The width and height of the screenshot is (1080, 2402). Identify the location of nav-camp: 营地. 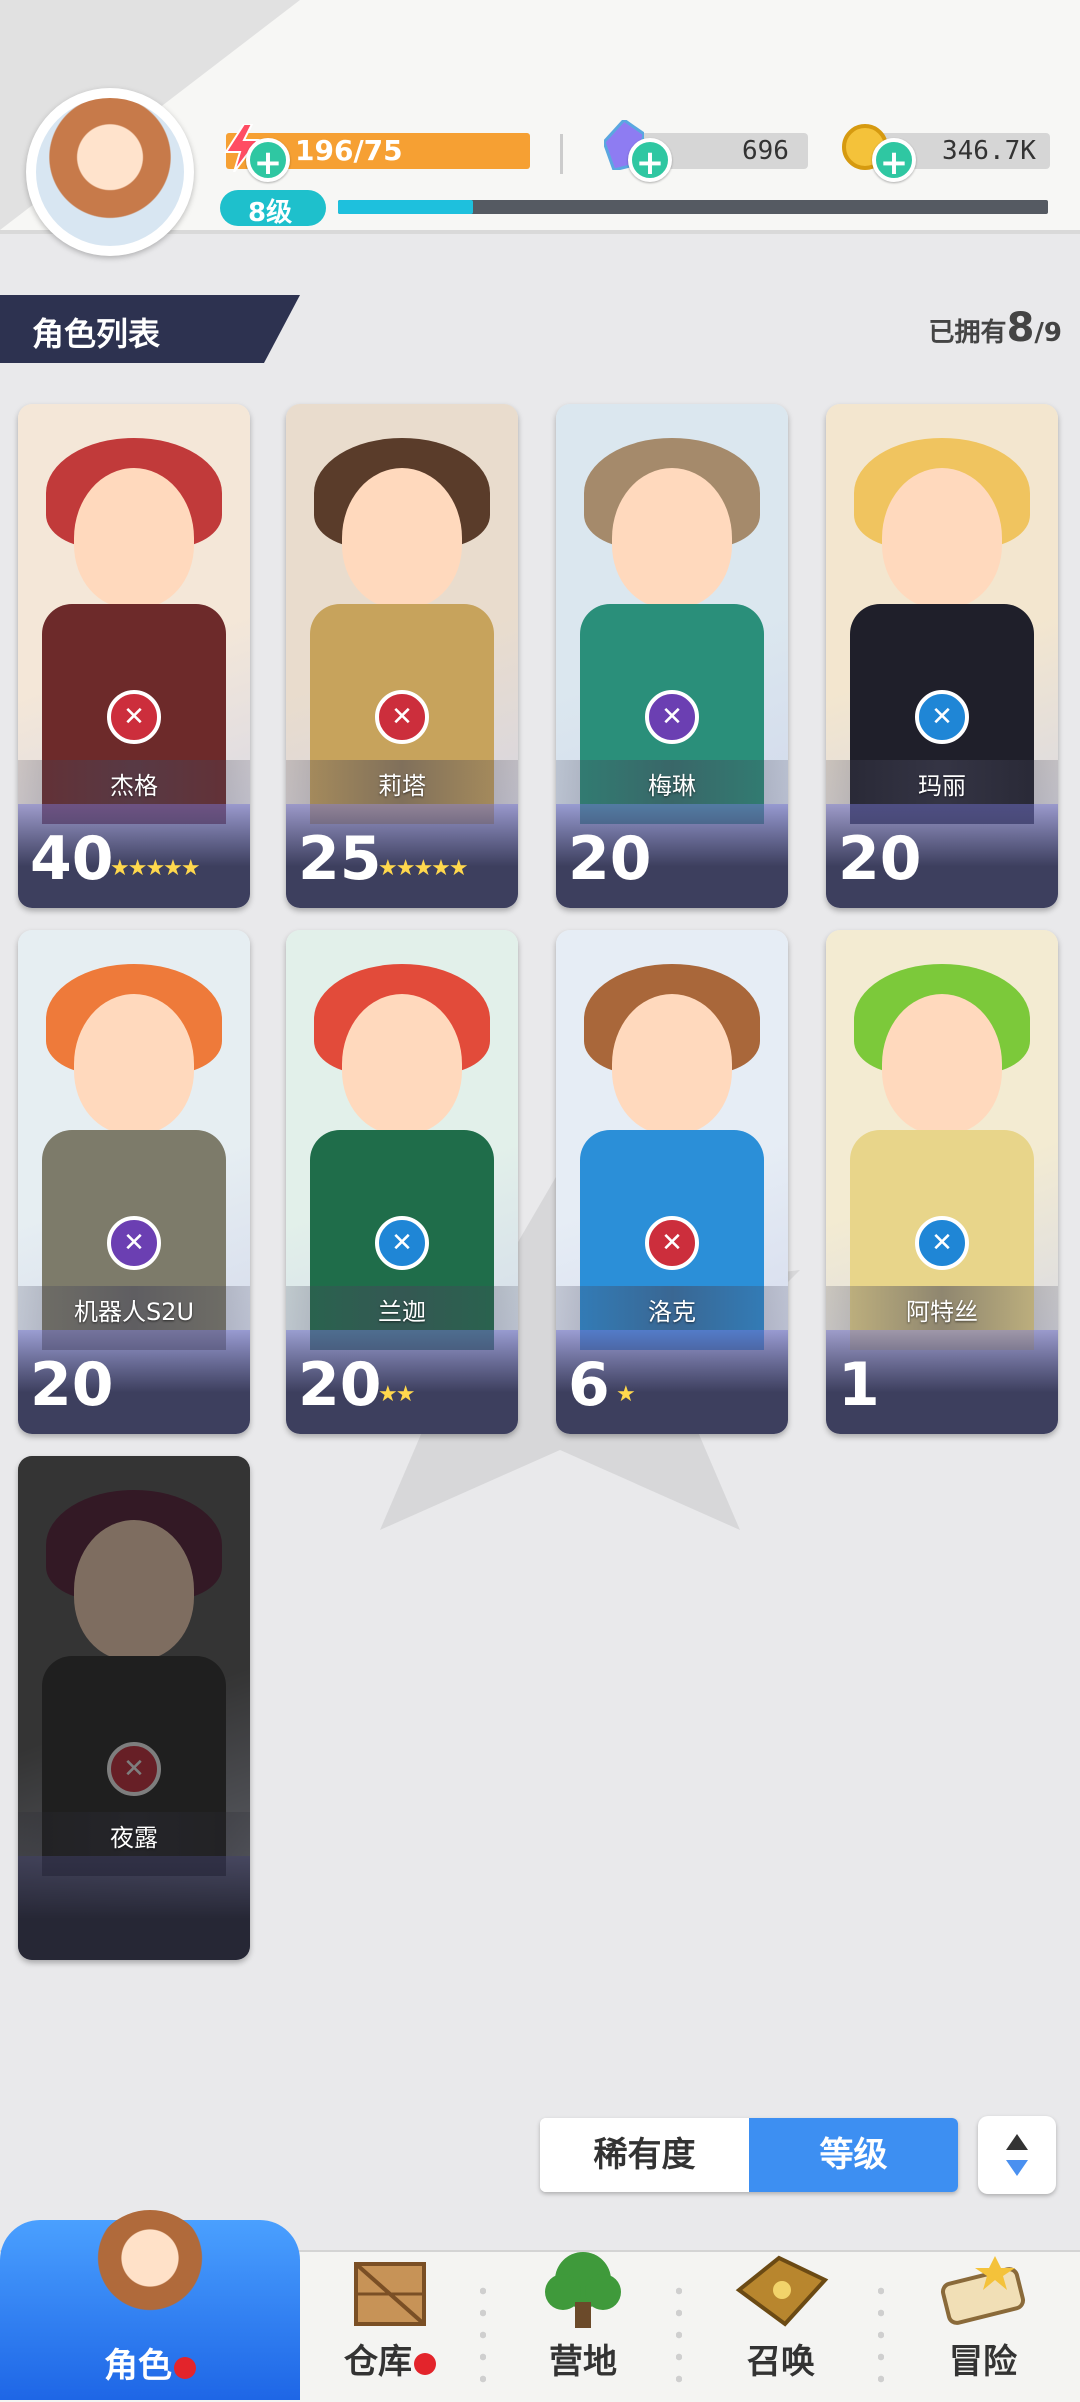
(583, 2325).